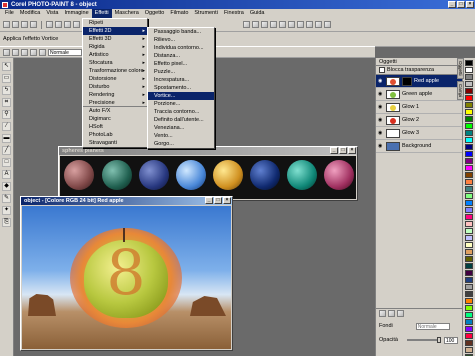 This screenshot has width=475, height=356. What do you see at coordinates (246, 24) in the screenshot?
I see `zoom-button` at bounding box center [246, 24].